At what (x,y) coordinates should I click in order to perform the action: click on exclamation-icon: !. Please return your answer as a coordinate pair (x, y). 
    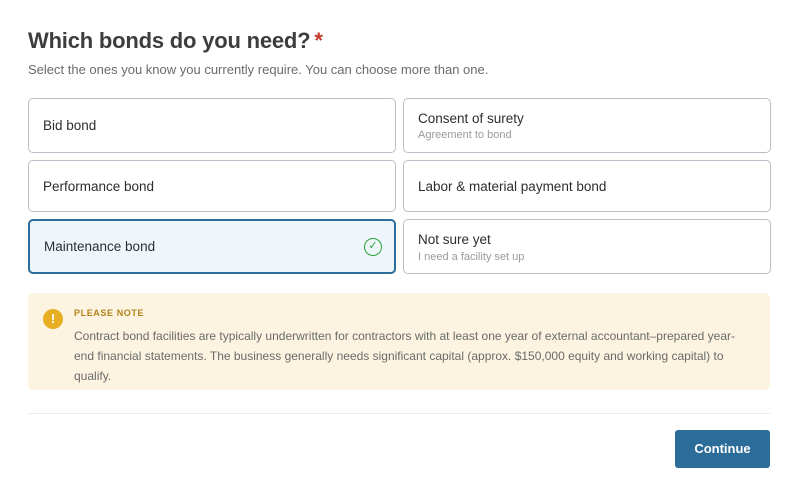
    Looking at the image, I should click on (53, 319).